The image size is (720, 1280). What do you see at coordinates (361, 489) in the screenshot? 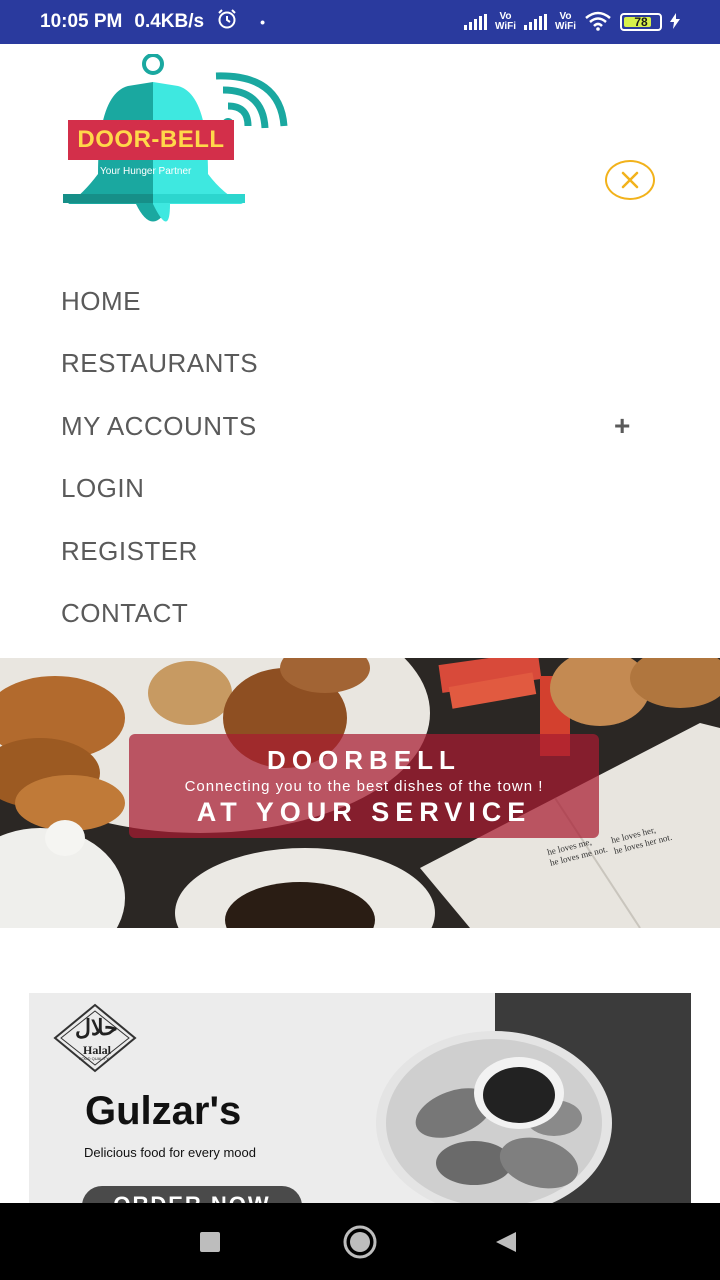
I see `menu-item-login: LOGIN` at bounding box center [361, 489].